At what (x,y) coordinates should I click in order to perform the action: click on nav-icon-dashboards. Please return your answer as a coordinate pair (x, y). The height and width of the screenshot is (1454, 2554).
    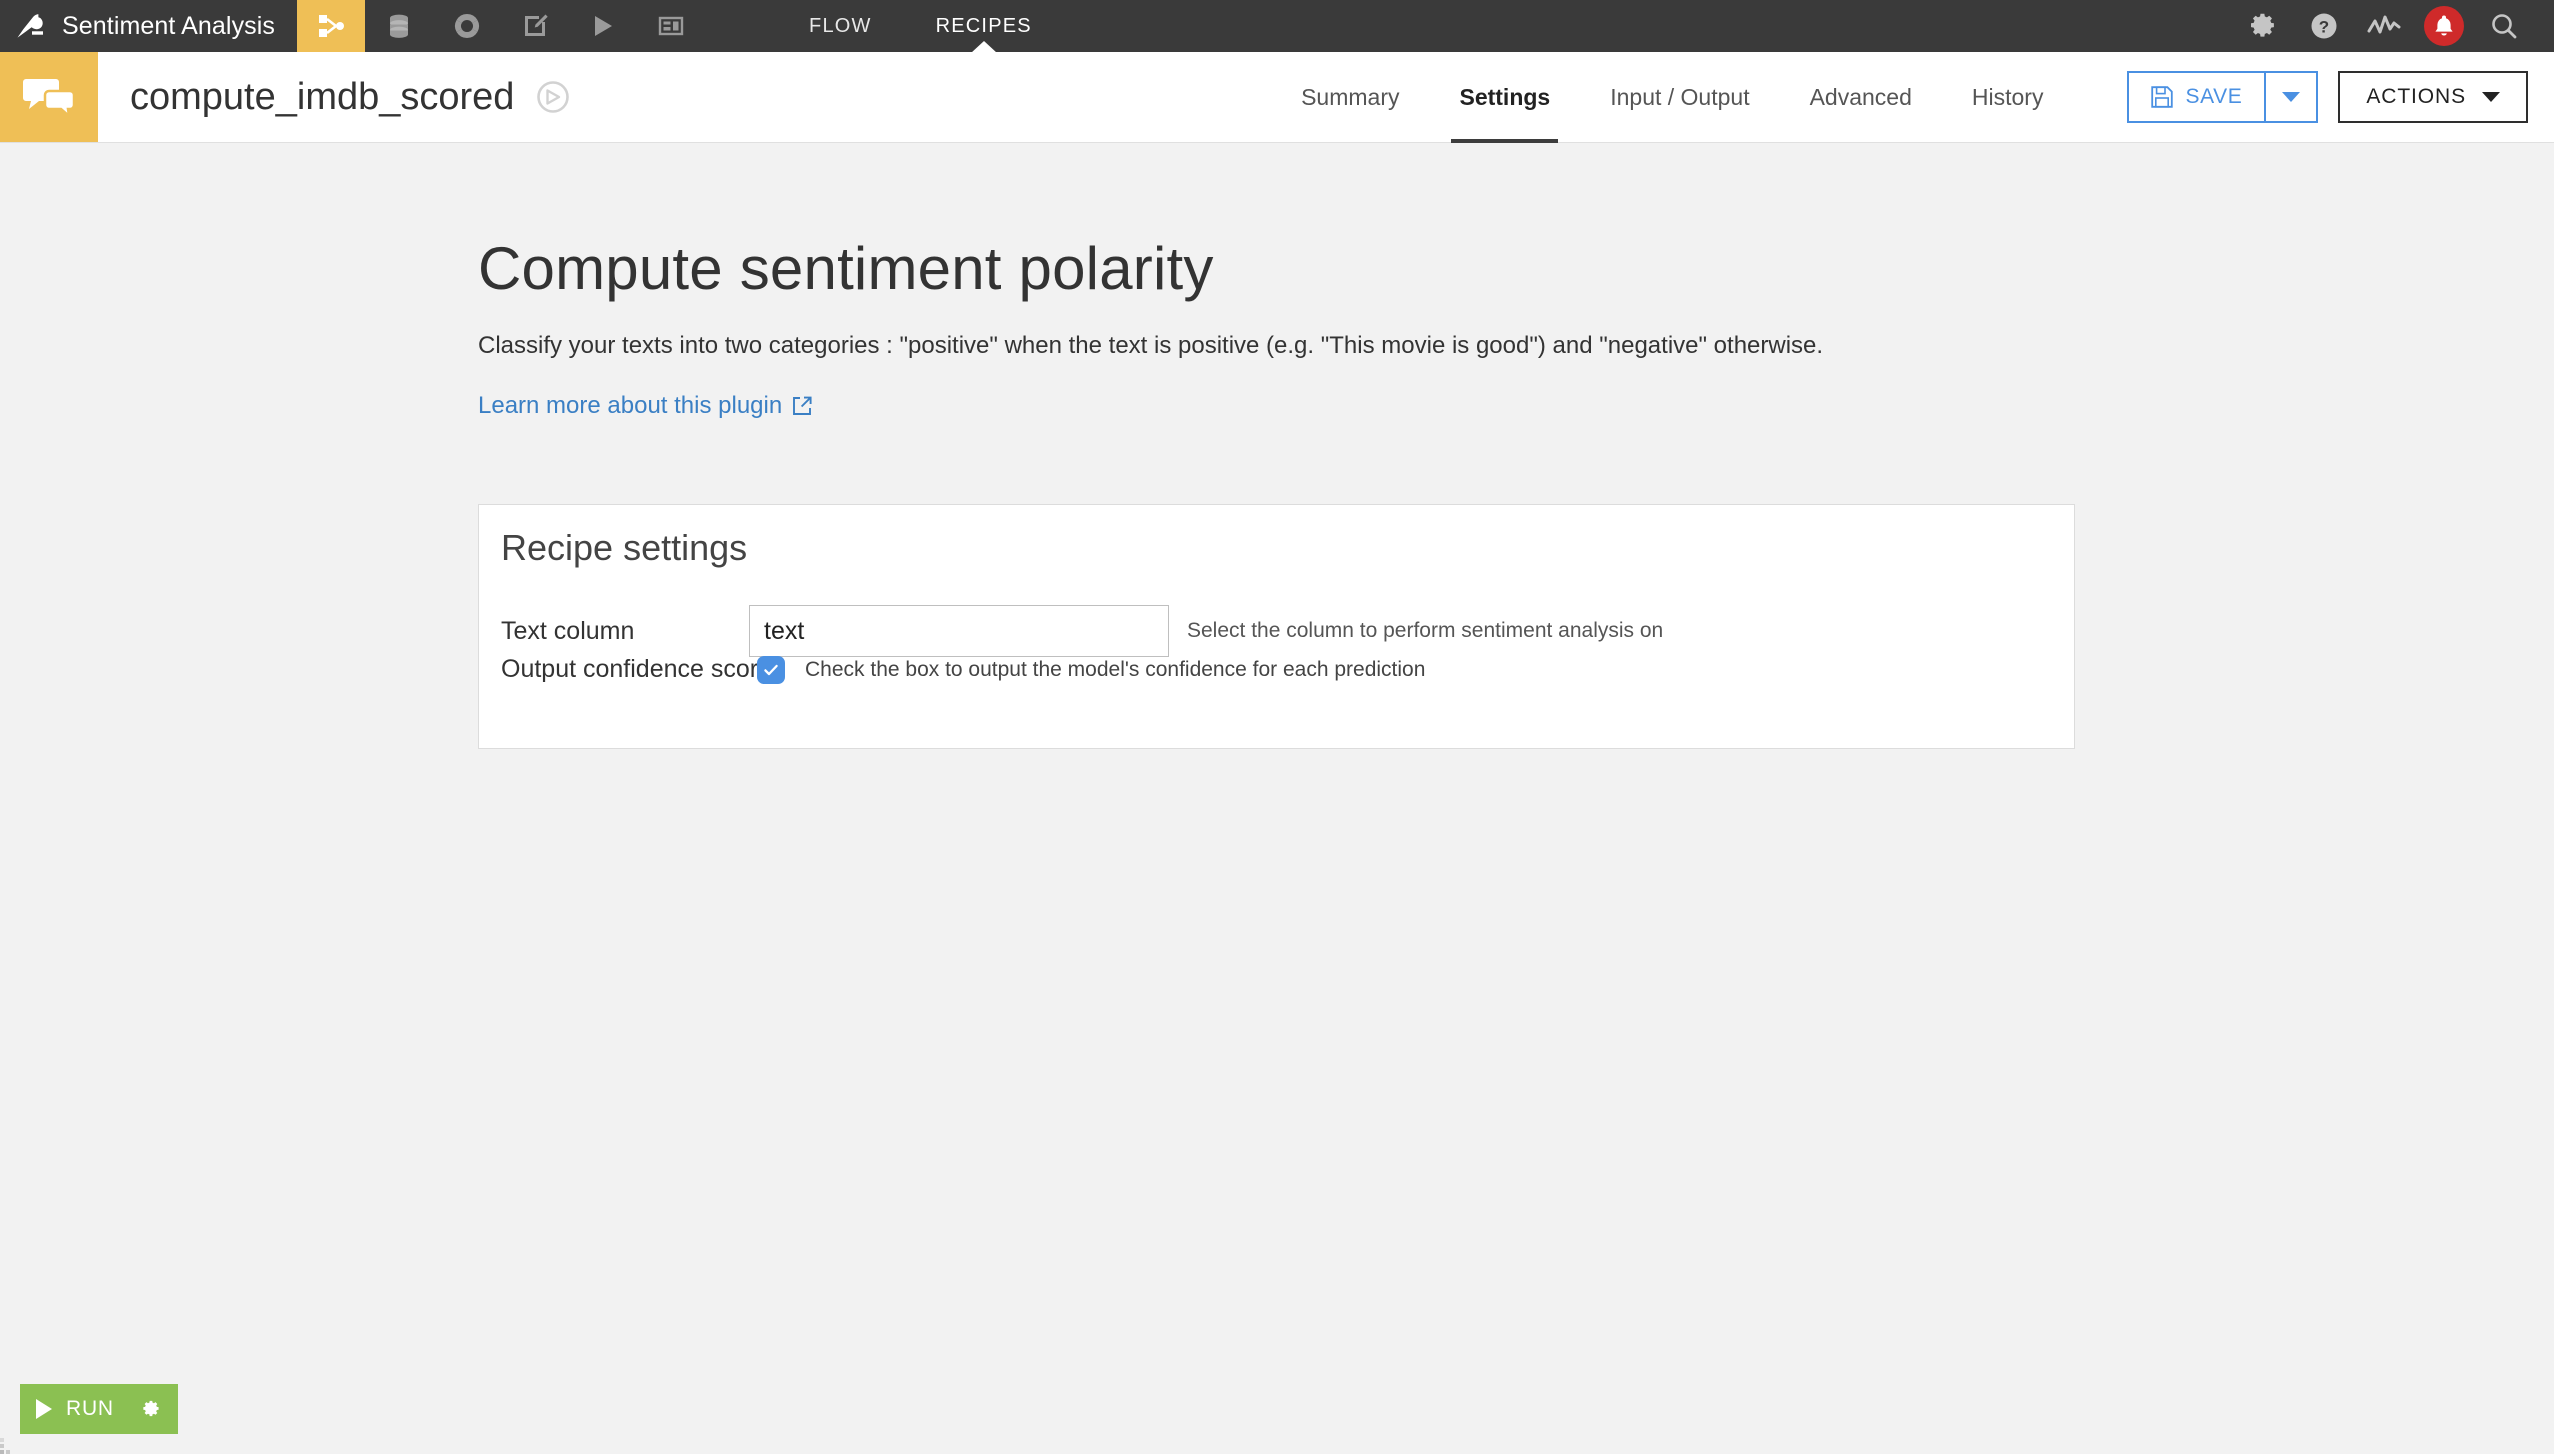
    Looking at the image, I should click on (671, 26).